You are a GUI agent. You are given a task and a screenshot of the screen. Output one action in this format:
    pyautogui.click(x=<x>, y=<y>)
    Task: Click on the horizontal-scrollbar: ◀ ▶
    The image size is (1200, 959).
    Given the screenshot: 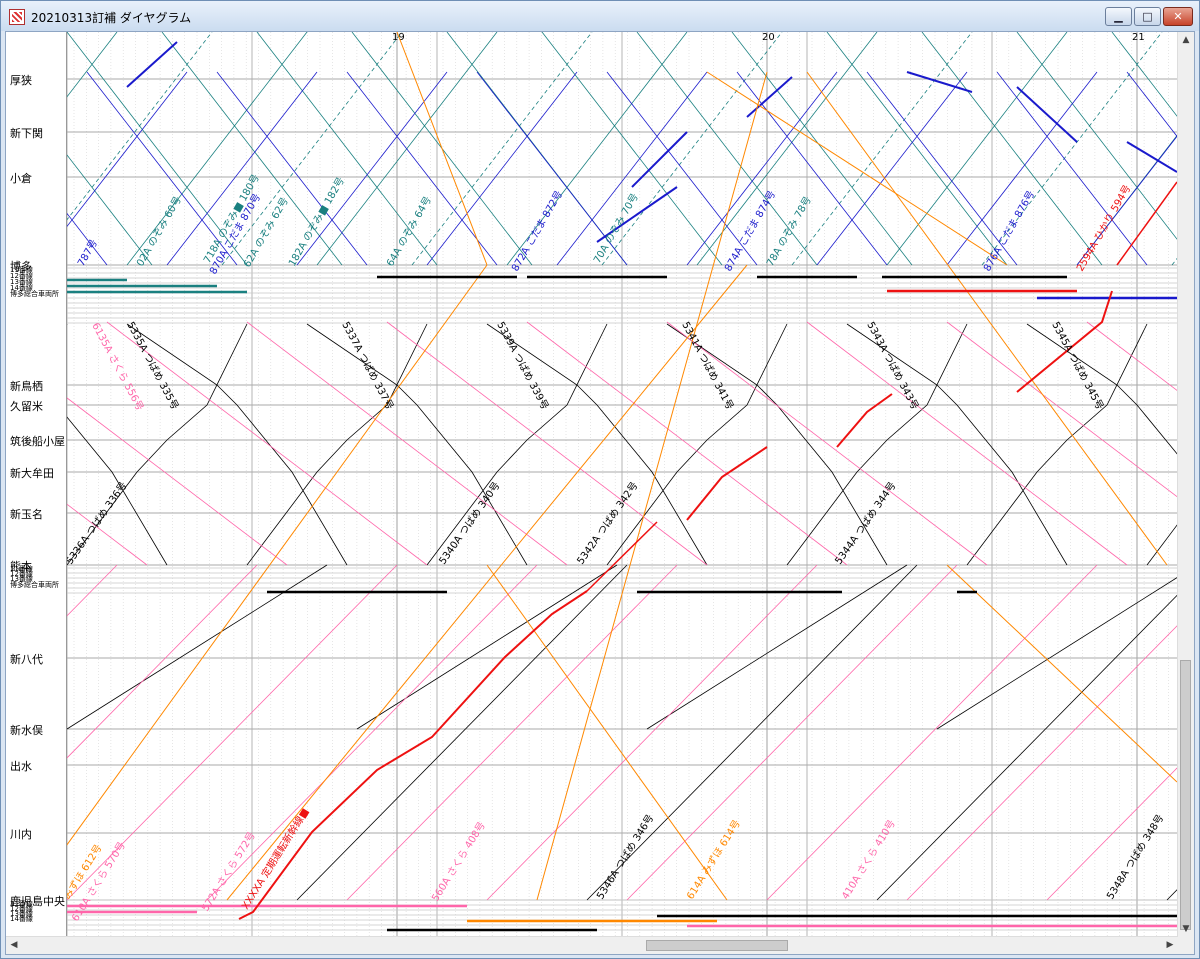 What is the action you would take?
    pyautogui.click(x=592, y=945)
    